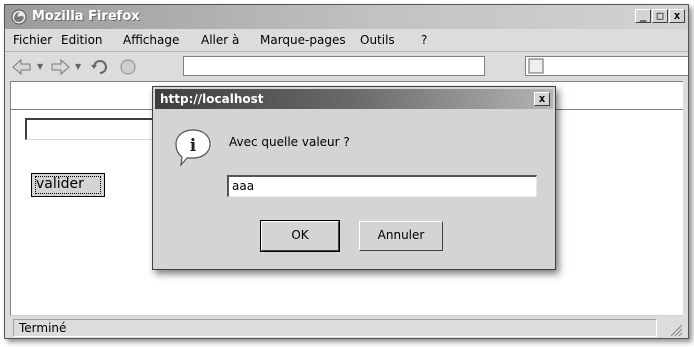 The width and height of the screenshot is (694, 347). Describe the element at coordinates (354, 99) in the screenshot. I see `dialog-title-bar: http://localhost x` at that location.